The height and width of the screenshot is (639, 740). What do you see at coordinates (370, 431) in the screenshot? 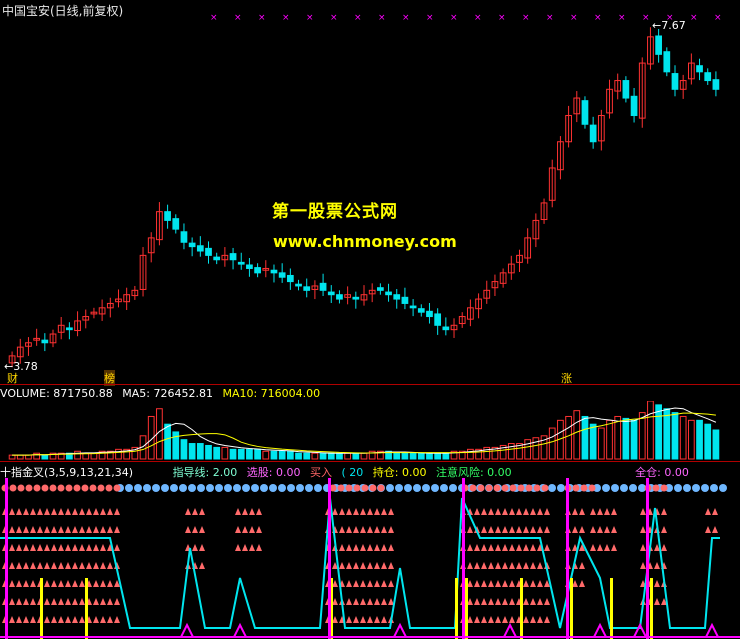
I see `volume-chart` at bounding box center [370, 431].